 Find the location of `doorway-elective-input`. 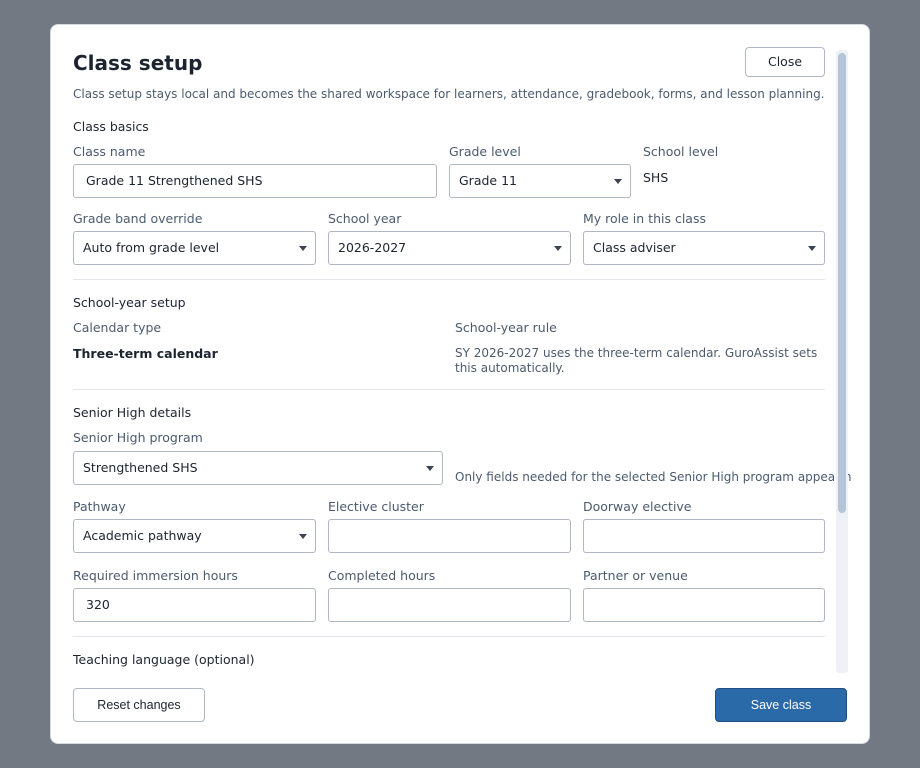

doorway-elective-input is located at coordinates (704, 536).